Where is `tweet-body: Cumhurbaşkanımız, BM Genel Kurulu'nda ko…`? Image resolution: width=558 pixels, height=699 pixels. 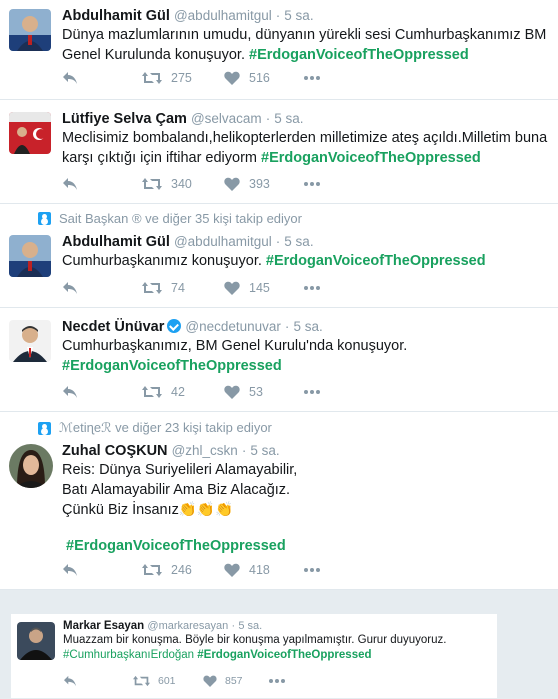
tweet-body: Cumhurbaşkanımız, BM Genel Kurulu'nda ko… is located at coordinates (235, 346).